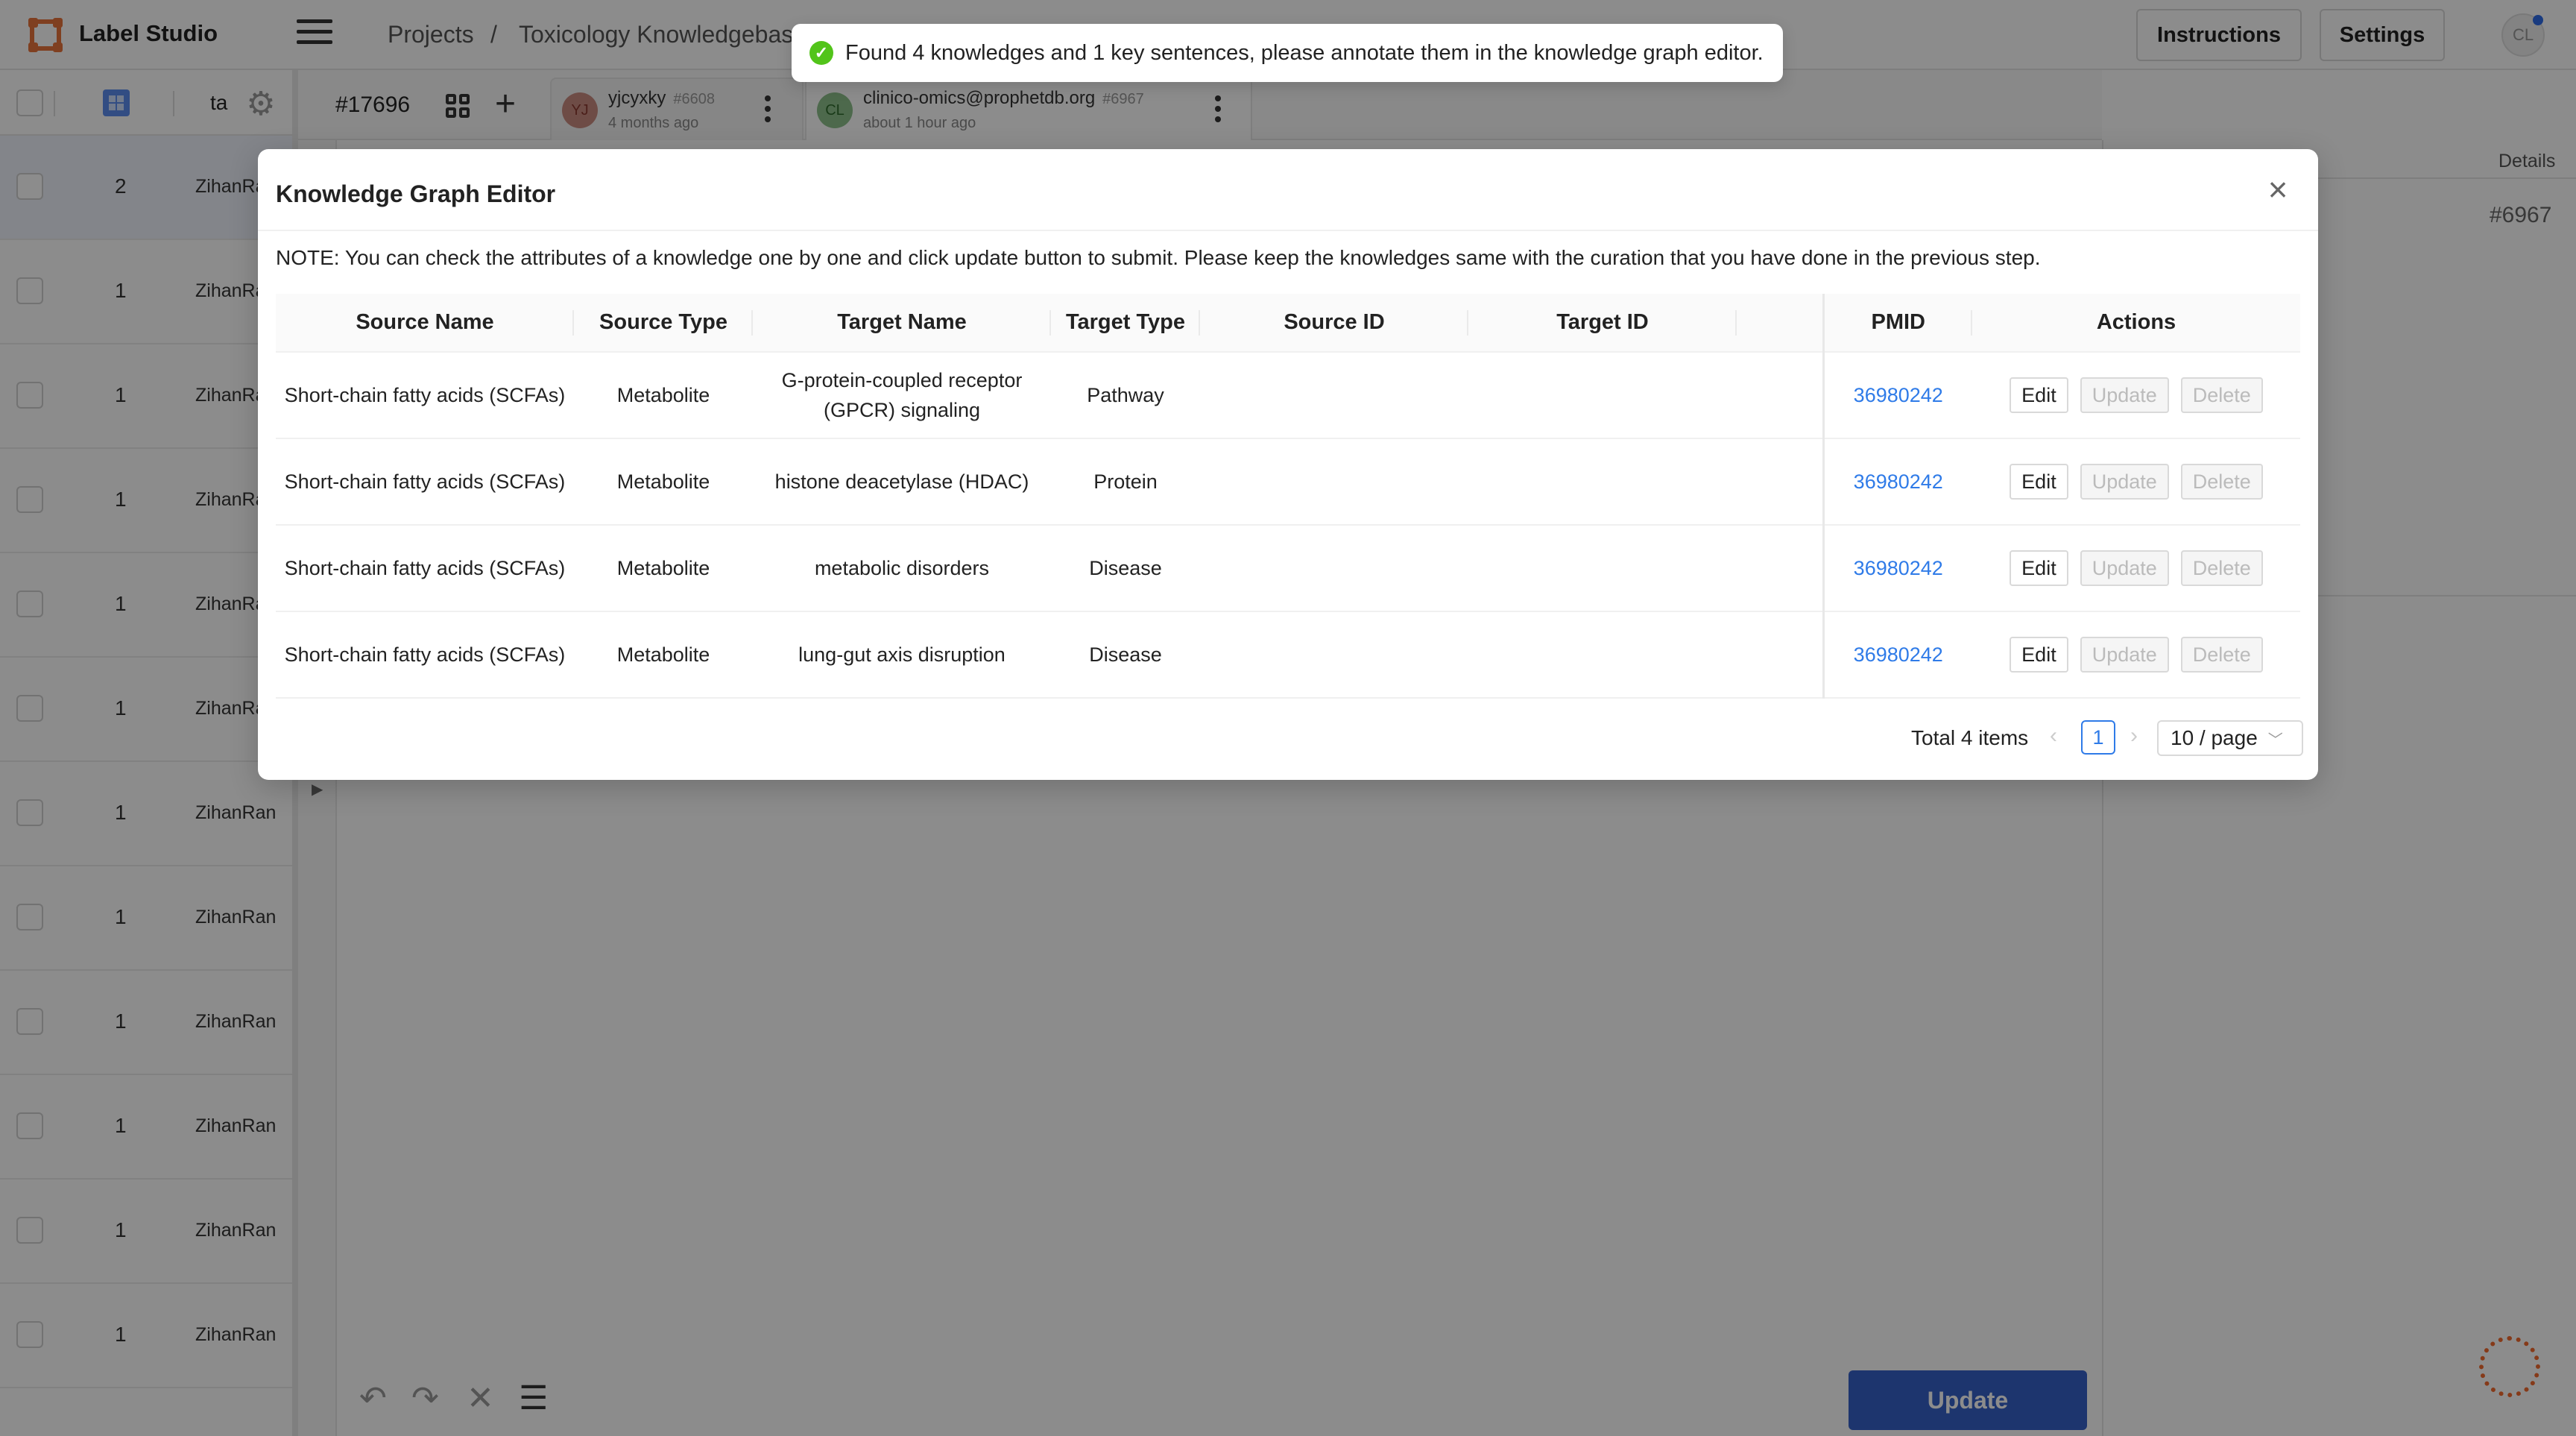 Image resolution: width=2576 pixels, height=1436 pixels. Describe the element at coordinates (902, 568) in the screenshot. I see `cell-target-name: metabolic disorders` at that location.